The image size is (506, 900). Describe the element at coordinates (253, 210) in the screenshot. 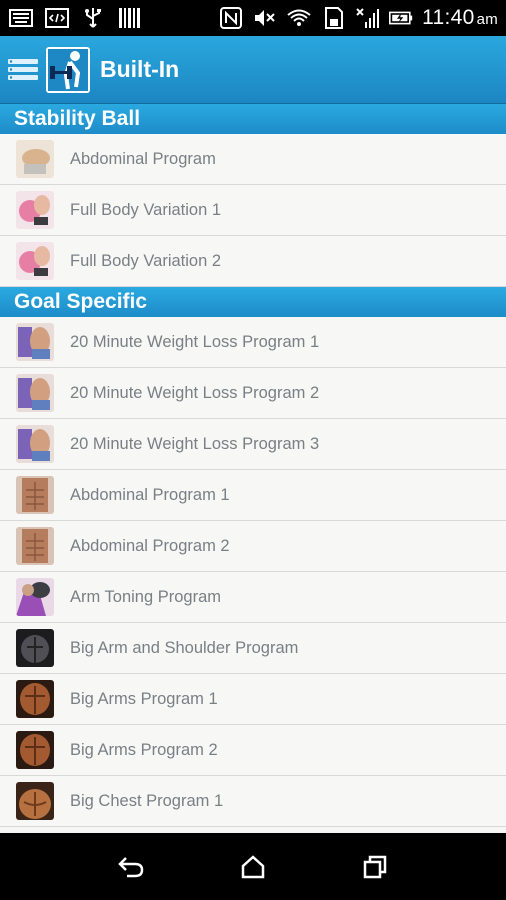

I see `list-item: Full Body Variation 1` at that location.